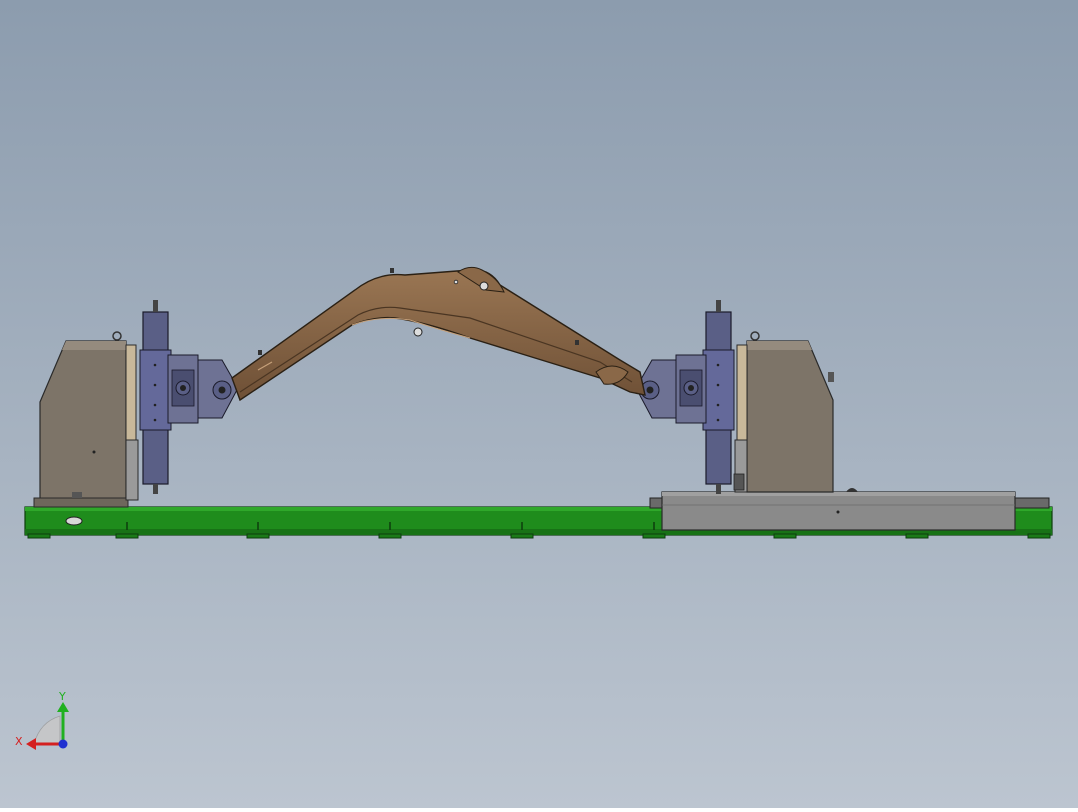  Describe the element at coordinates (155, 397) in the screenshot. I see `left-faceplate` at that location.